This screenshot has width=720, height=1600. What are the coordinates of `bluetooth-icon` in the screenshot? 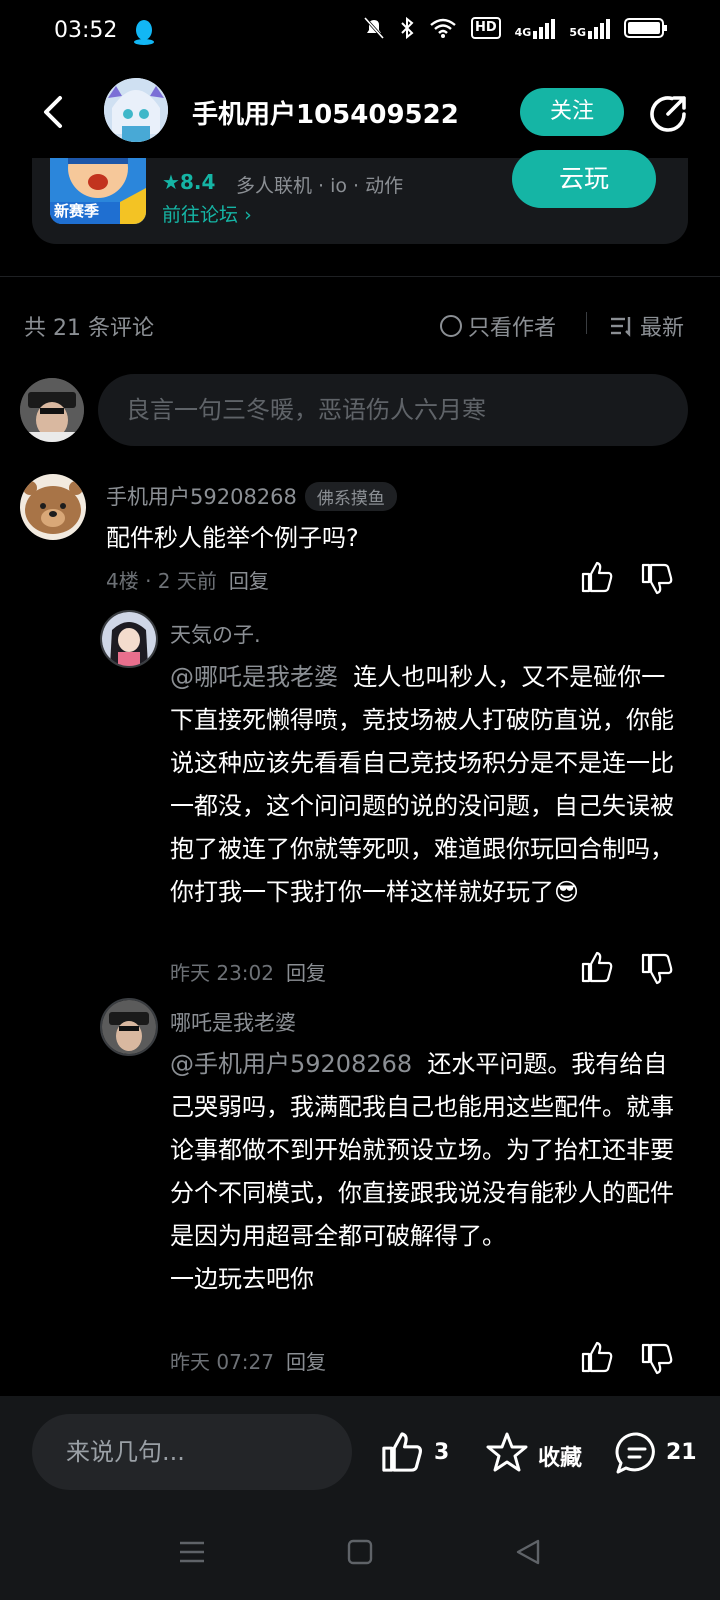 It's located at (407, 28).